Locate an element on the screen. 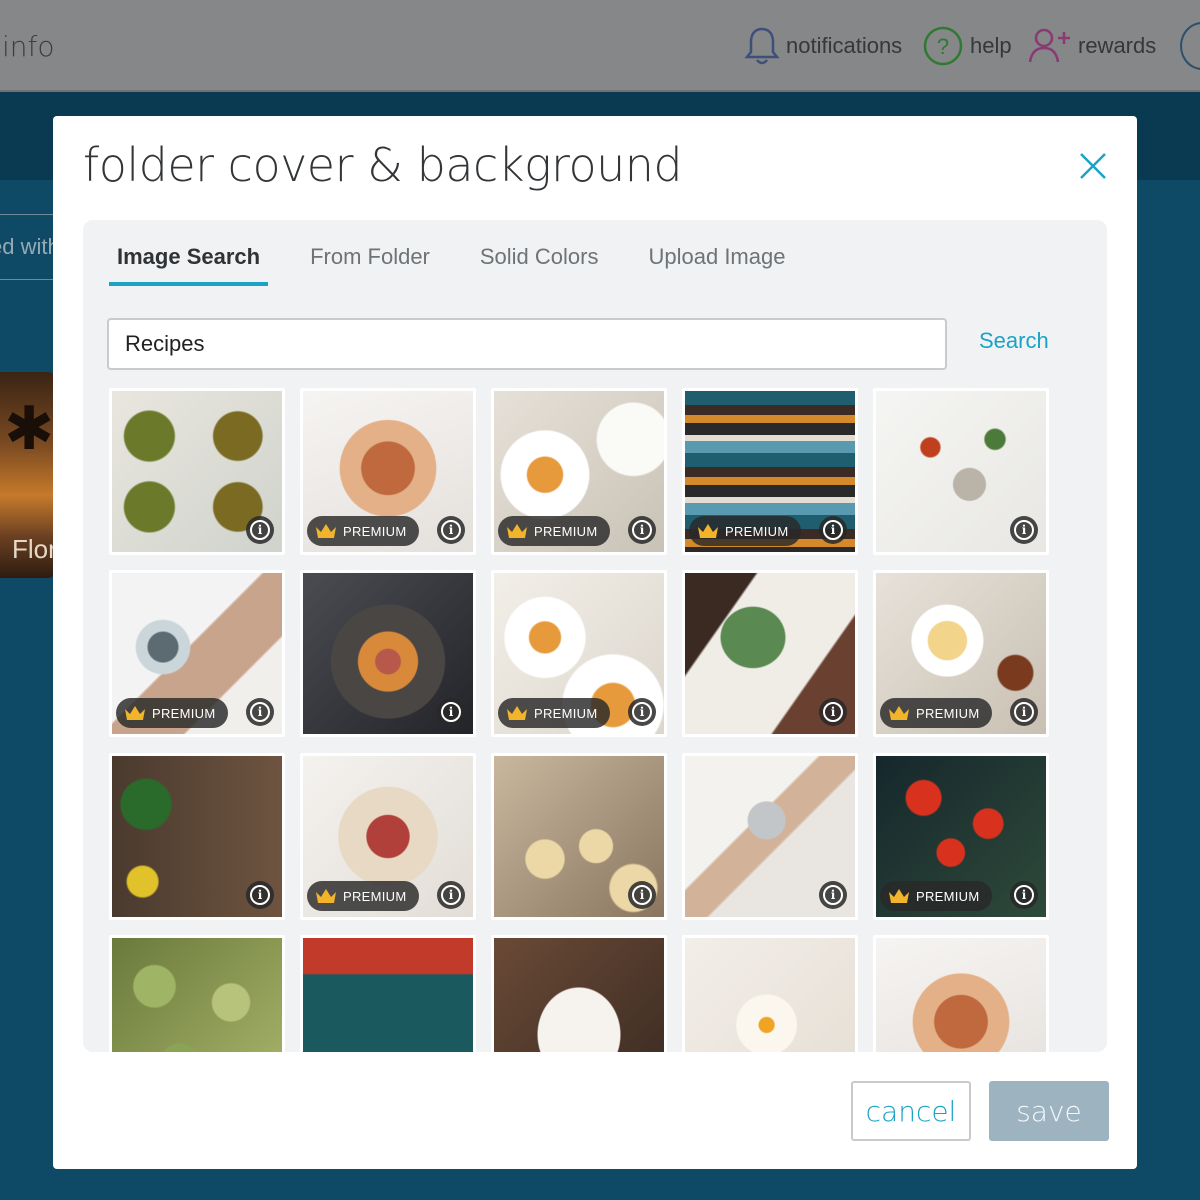 The image size is (1200, 1200). background-folder-card: ✱ Flor is located at coordinates (28, 475).